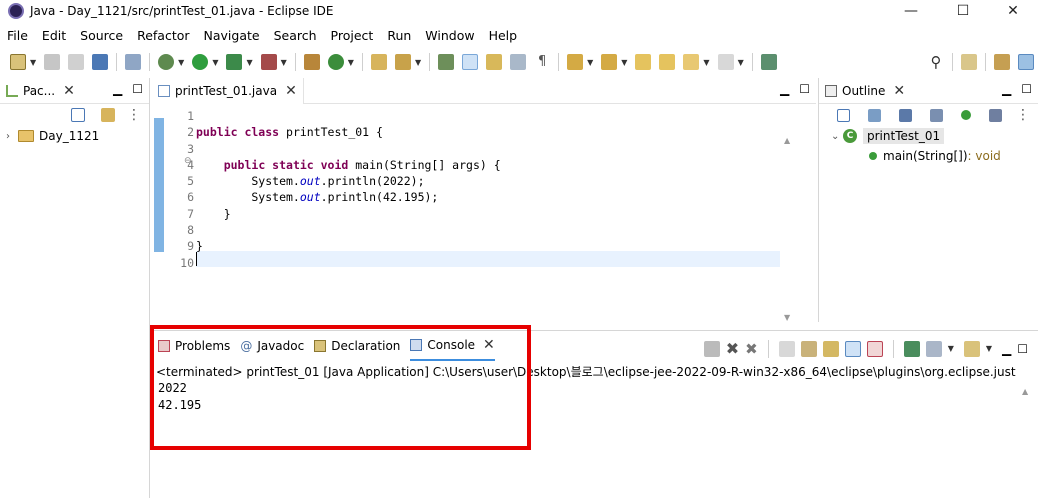 The height and width of the screenshot is (498, 1038). I want to click on hide-non-public-icon, so click(966, 115).